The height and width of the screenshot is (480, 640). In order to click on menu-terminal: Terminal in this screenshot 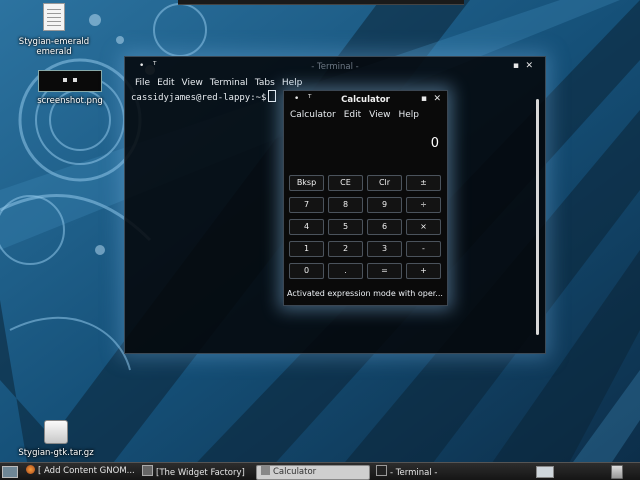, I will do `click(229, 83)`.